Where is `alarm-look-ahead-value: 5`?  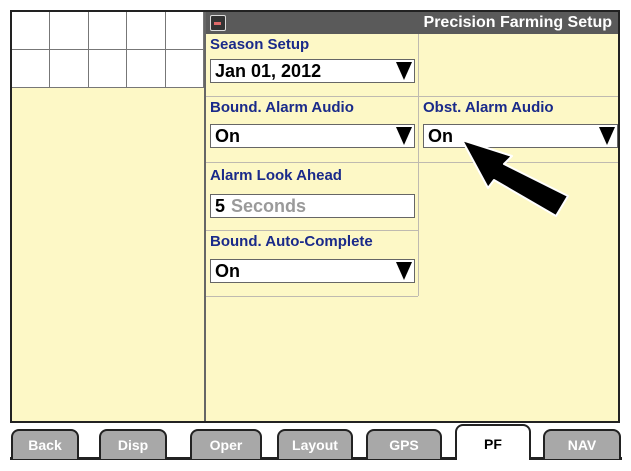 alarm-look-ahead-value: 5 is located at coordinates (220, 206).